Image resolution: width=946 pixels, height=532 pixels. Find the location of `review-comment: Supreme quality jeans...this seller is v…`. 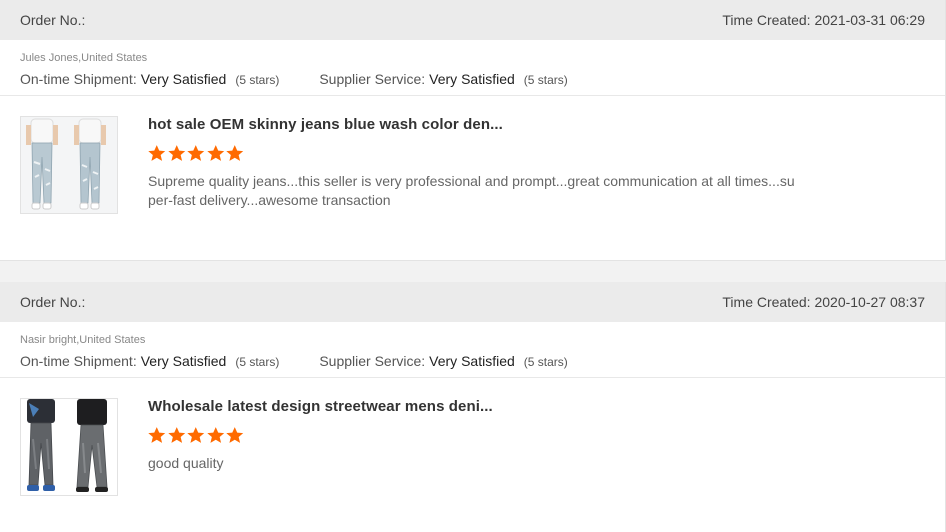

review-comment: Supreme quality jeans...this seller is v… is located at coordinates (471, 190).